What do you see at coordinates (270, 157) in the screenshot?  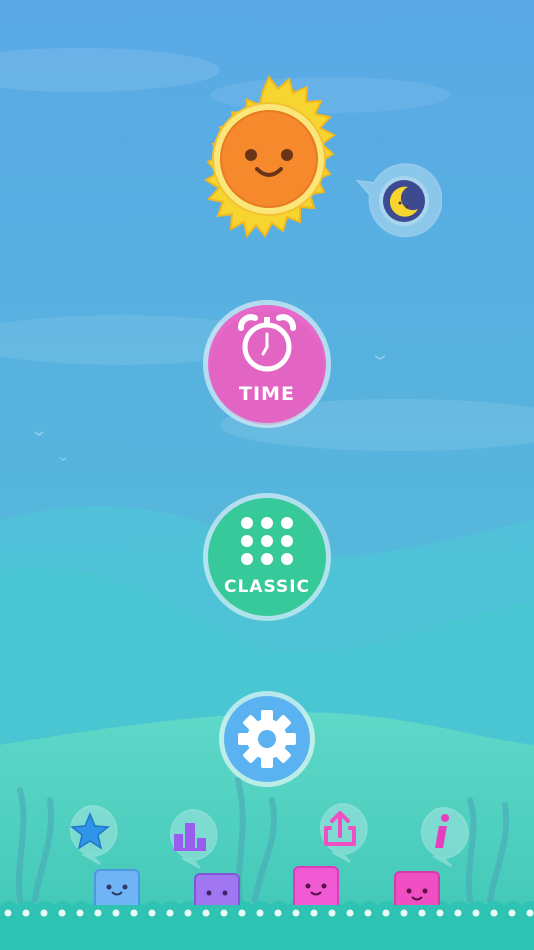 I see `smiling-sun-icon` at bounding box center [270, 157].